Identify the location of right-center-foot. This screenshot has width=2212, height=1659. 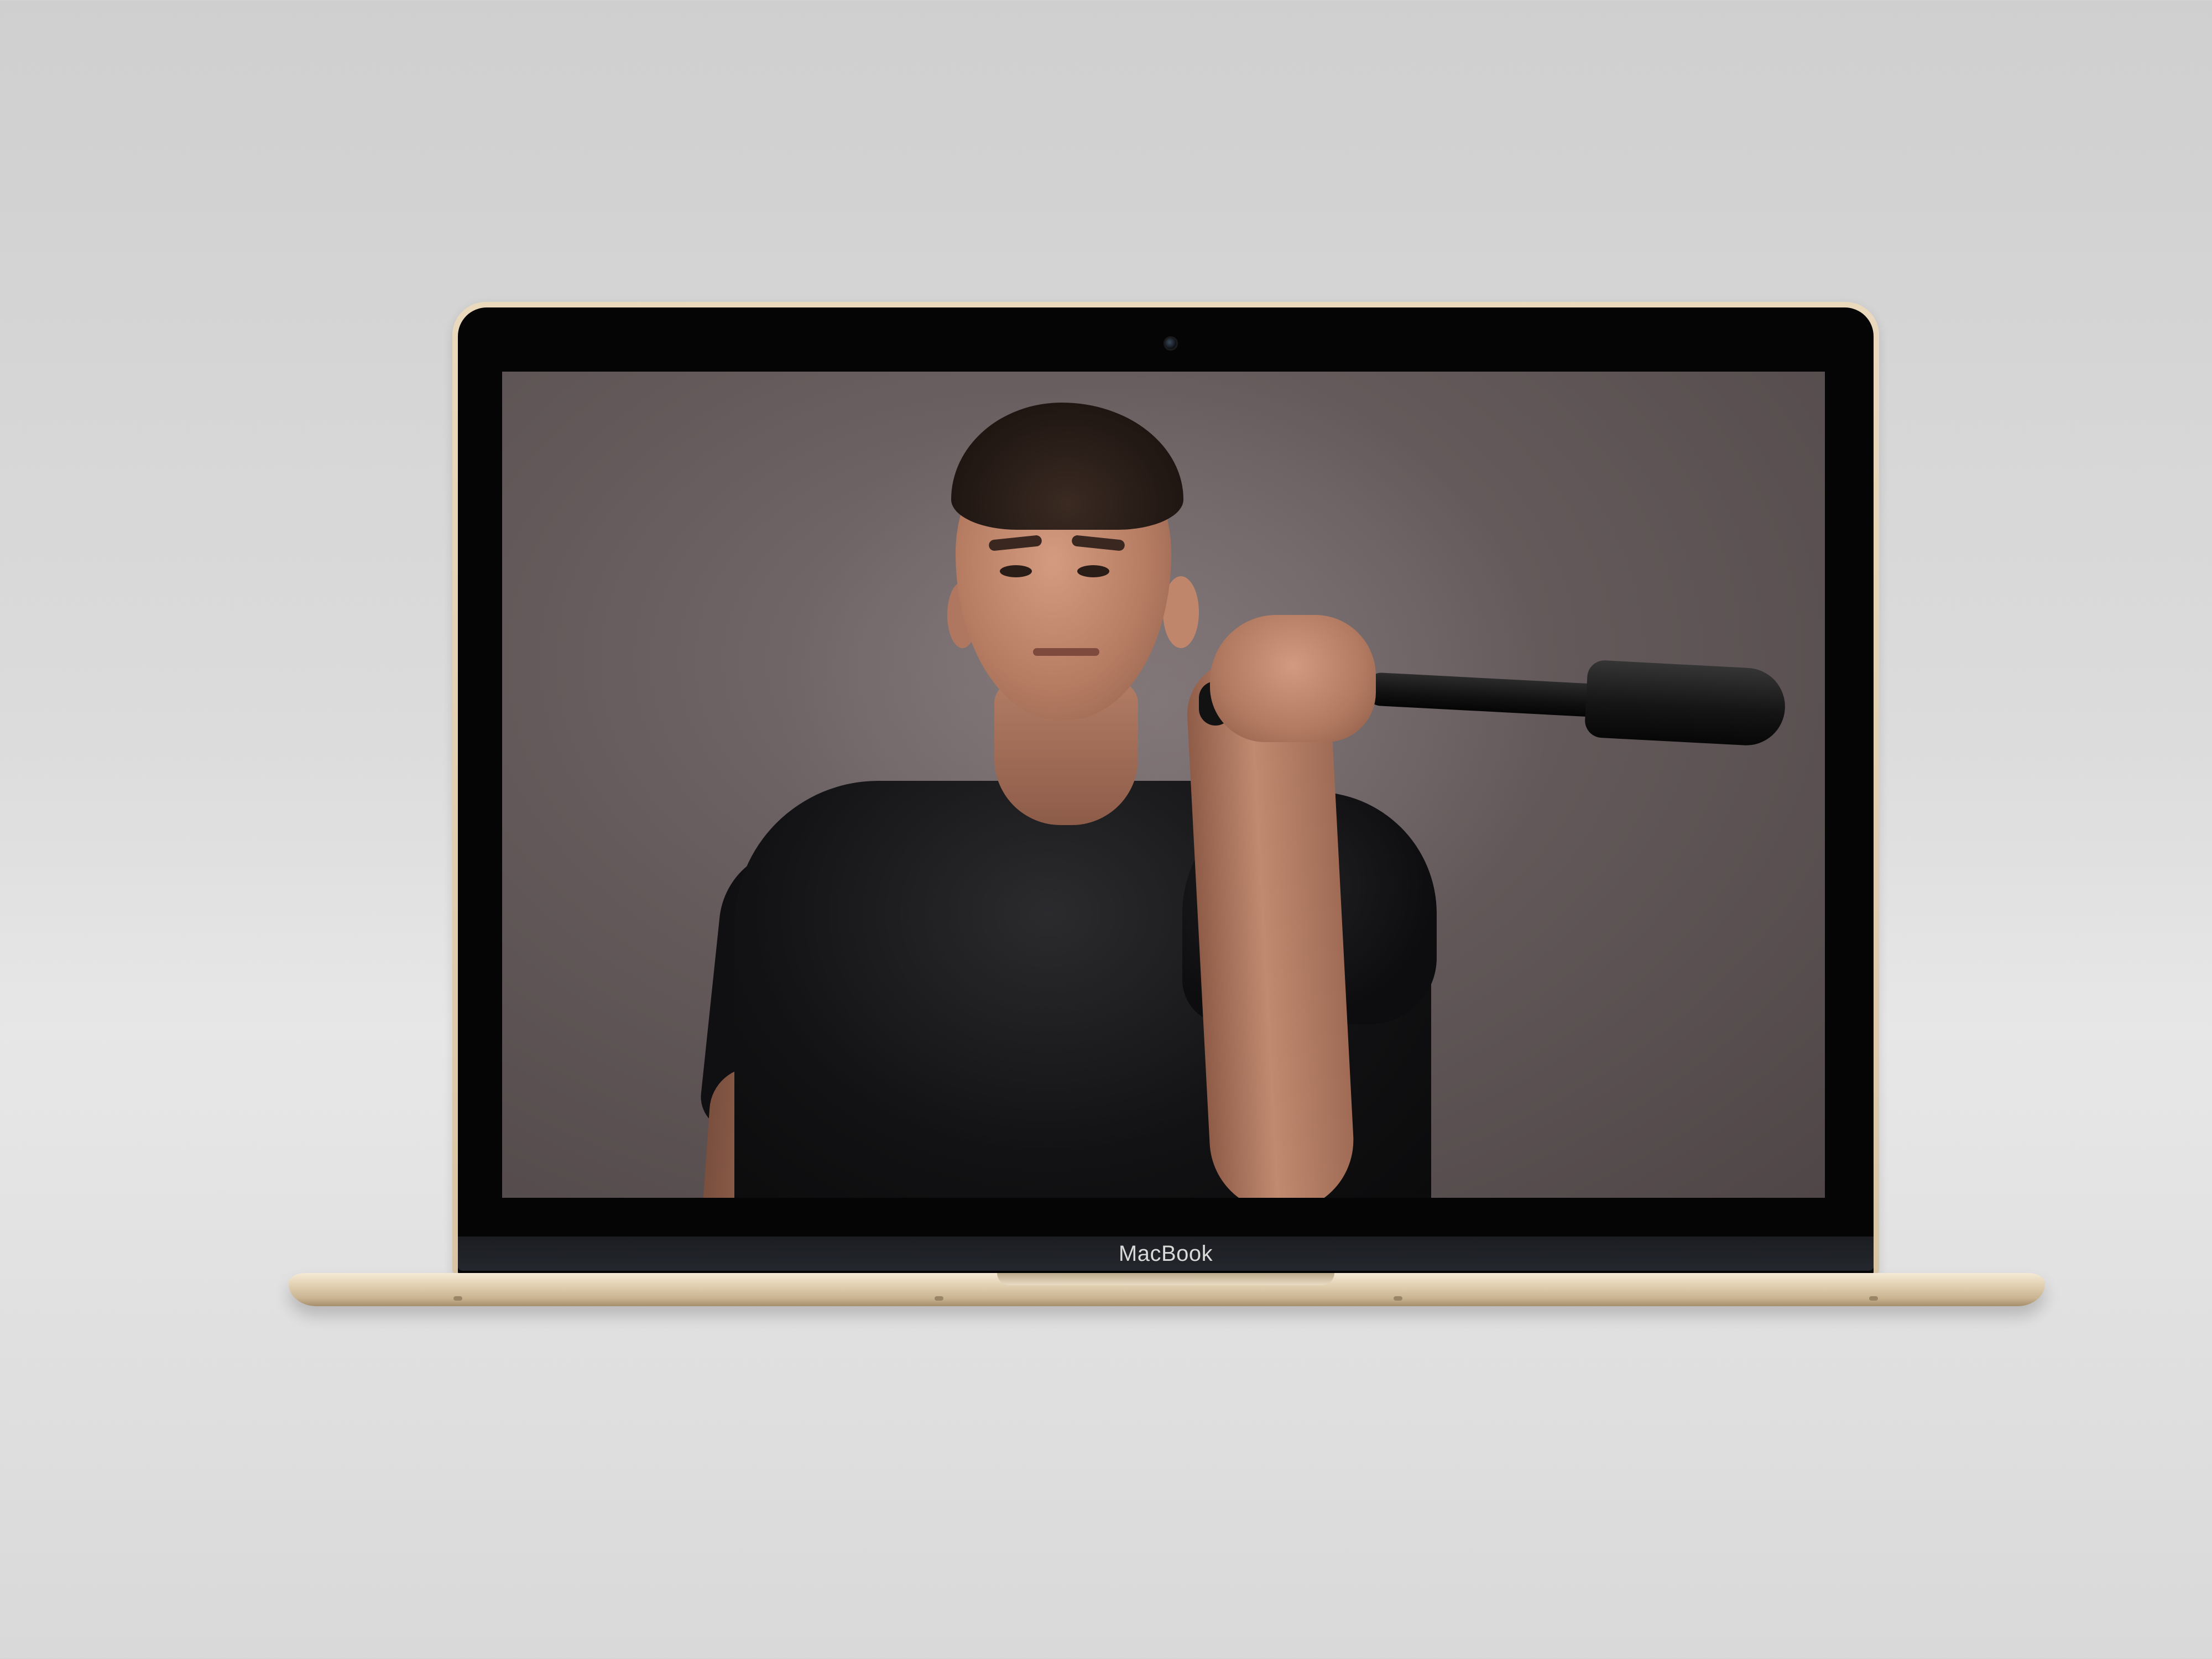
(1398, 1299).